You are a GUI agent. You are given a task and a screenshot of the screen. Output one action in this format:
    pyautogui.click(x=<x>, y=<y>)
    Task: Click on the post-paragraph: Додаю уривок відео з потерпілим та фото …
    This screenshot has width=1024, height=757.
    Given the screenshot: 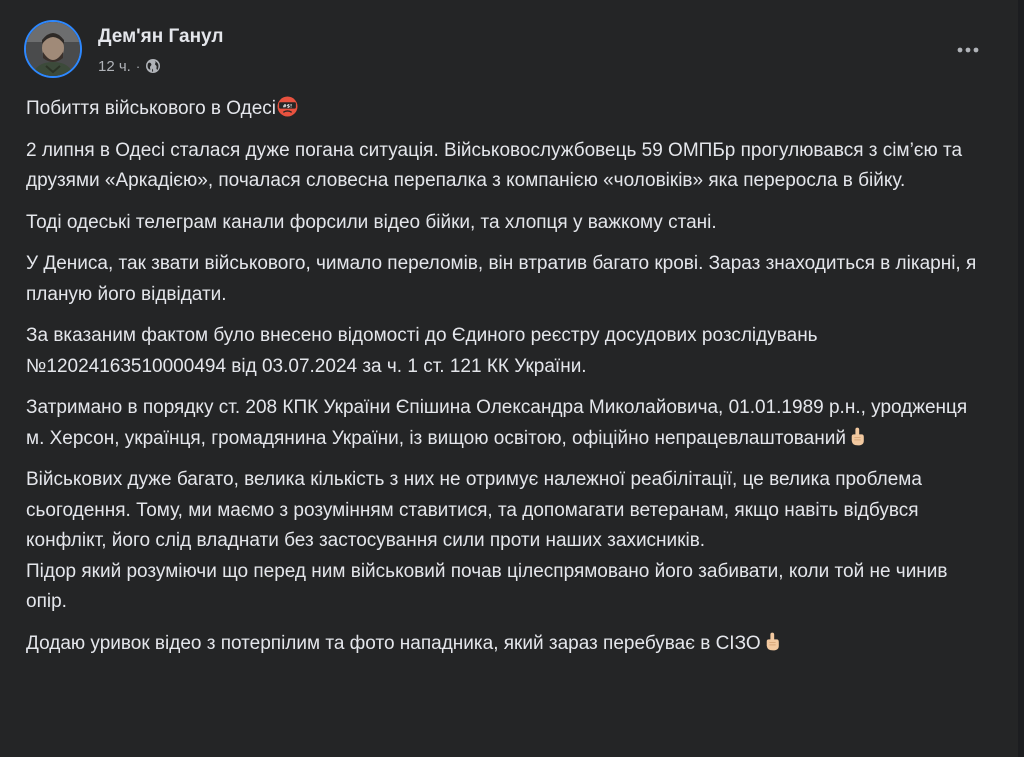 What is the action you would take?
    pyautogui.click(x=506, y=644)
    